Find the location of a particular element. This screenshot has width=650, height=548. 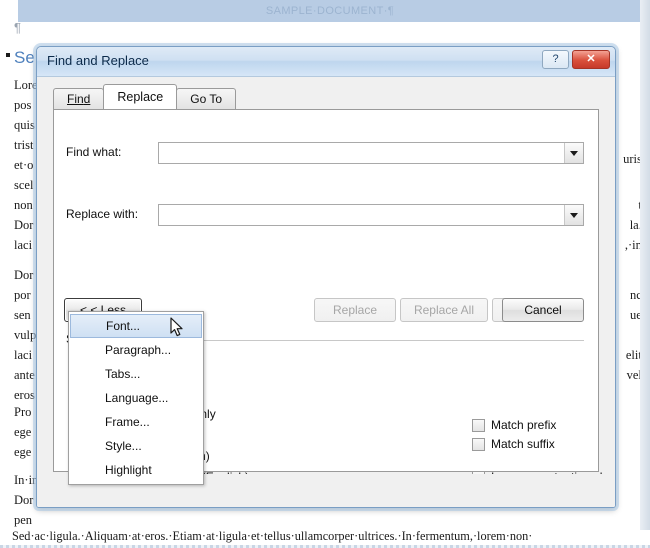

dialog-title: Find and Replace is located at coordinates (98, 60).